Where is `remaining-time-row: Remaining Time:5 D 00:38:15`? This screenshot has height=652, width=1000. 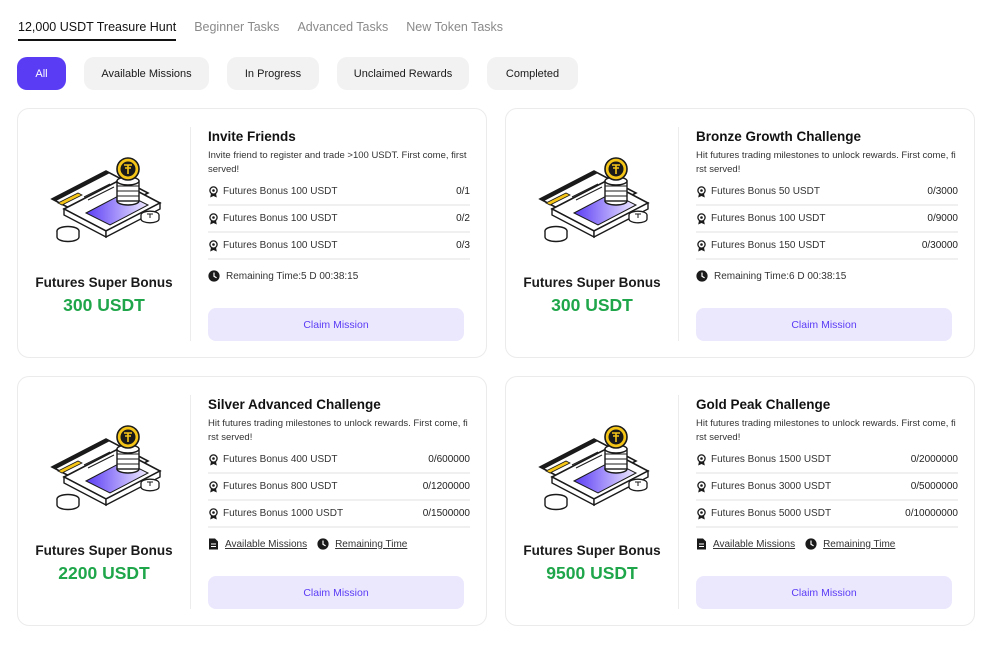
remaining-time-row: Remaining Time:5 D 00:38:15 is located at coordinates (339, 276).